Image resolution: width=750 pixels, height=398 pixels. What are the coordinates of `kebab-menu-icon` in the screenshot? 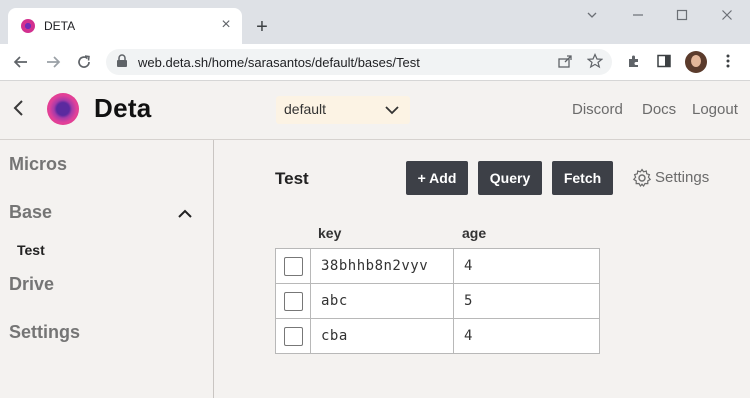 It's located at (728, 63).